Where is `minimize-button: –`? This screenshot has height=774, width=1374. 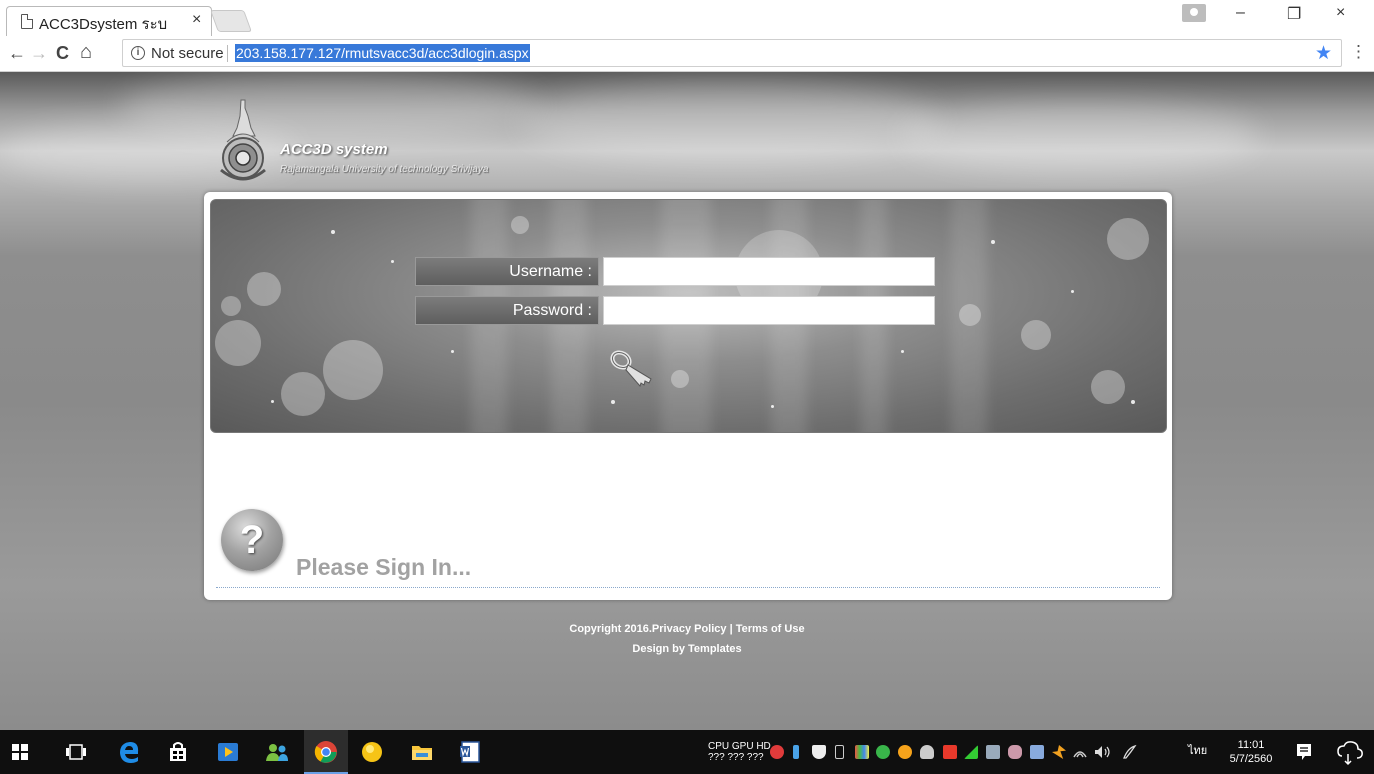 minimize-button: – is located at coordinates (1240, 13).